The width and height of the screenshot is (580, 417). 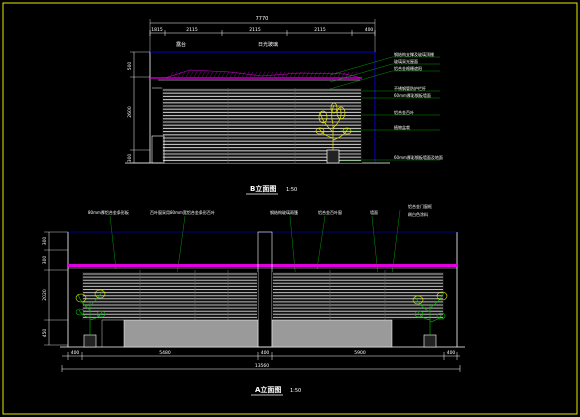 I want to click on b-note-text: 60mm厚彩钢板墙面, so click(x=412, y=95).